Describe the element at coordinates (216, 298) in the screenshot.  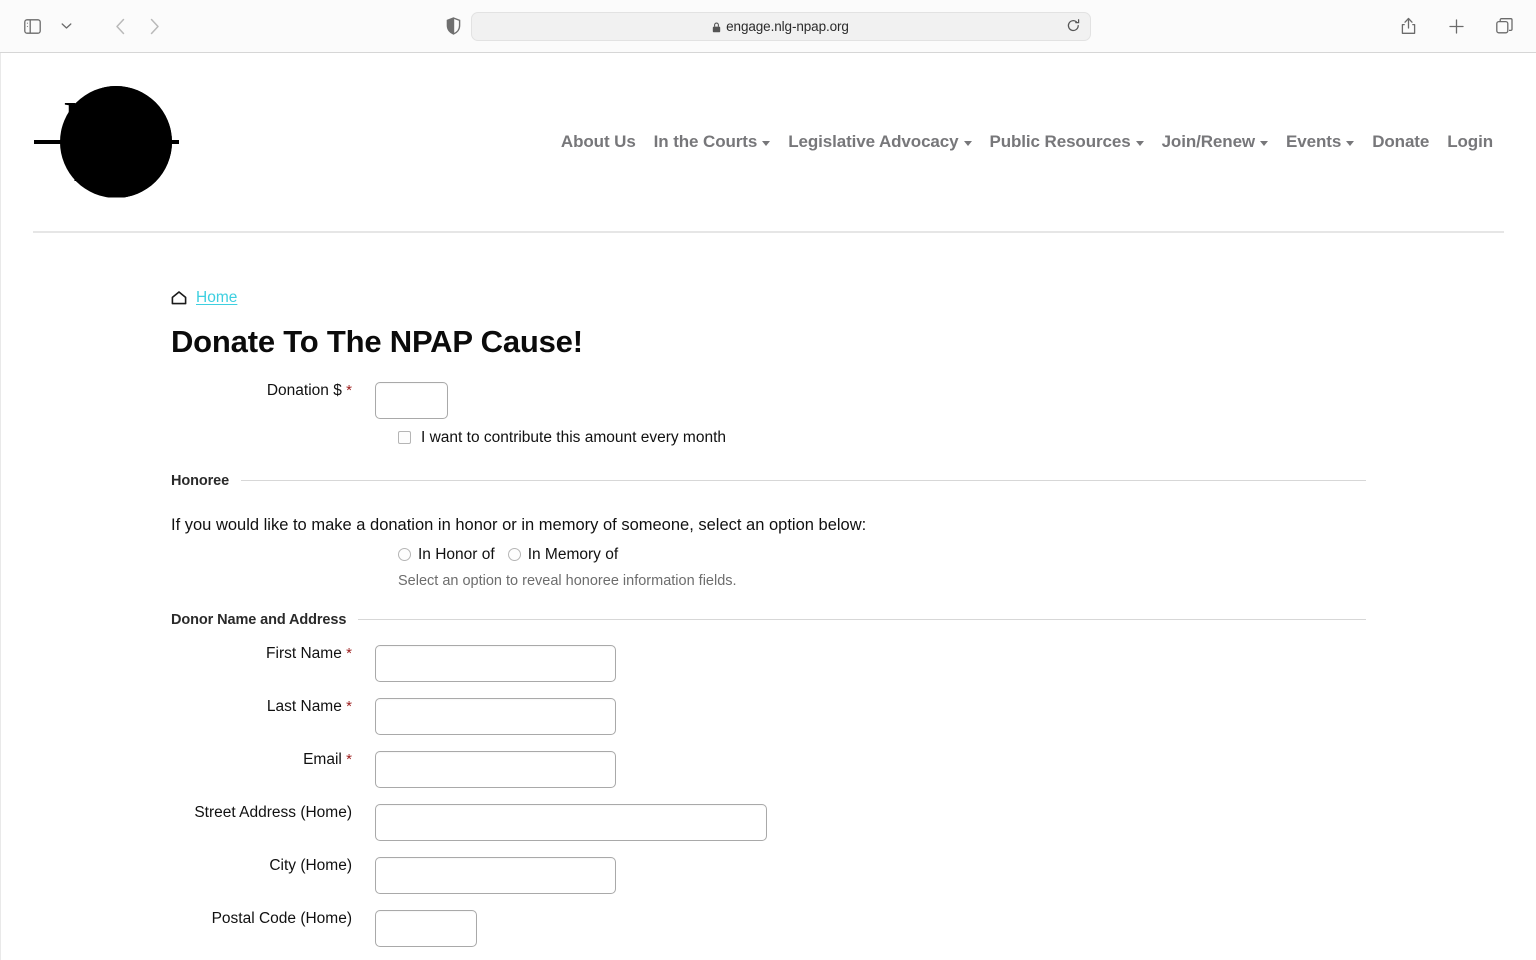
I see `breadcrumb-home-link: Home` at that location.